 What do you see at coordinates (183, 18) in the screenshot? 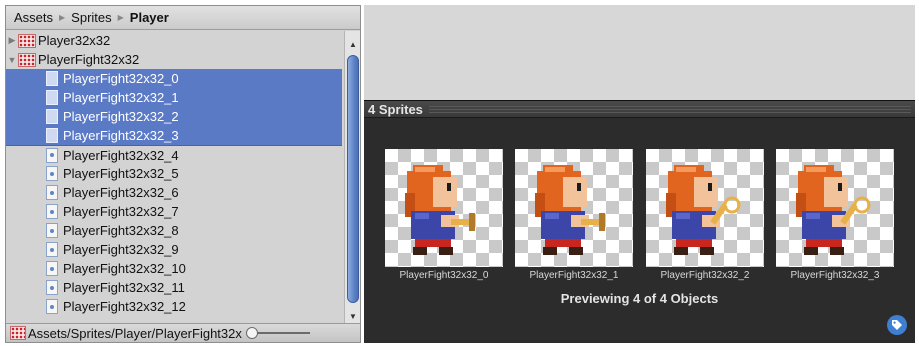
I see `breadcrumb: Assets ▶ Sprites ▶ Player` at bounding box center [183, 18].